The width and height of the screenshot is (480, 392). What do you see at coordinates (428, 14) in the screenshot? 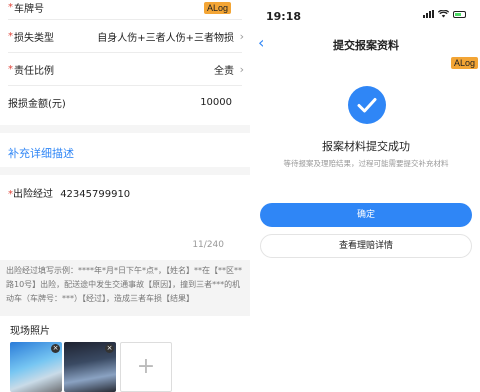
I see `signal-icon` at bounding box center [428, 14].